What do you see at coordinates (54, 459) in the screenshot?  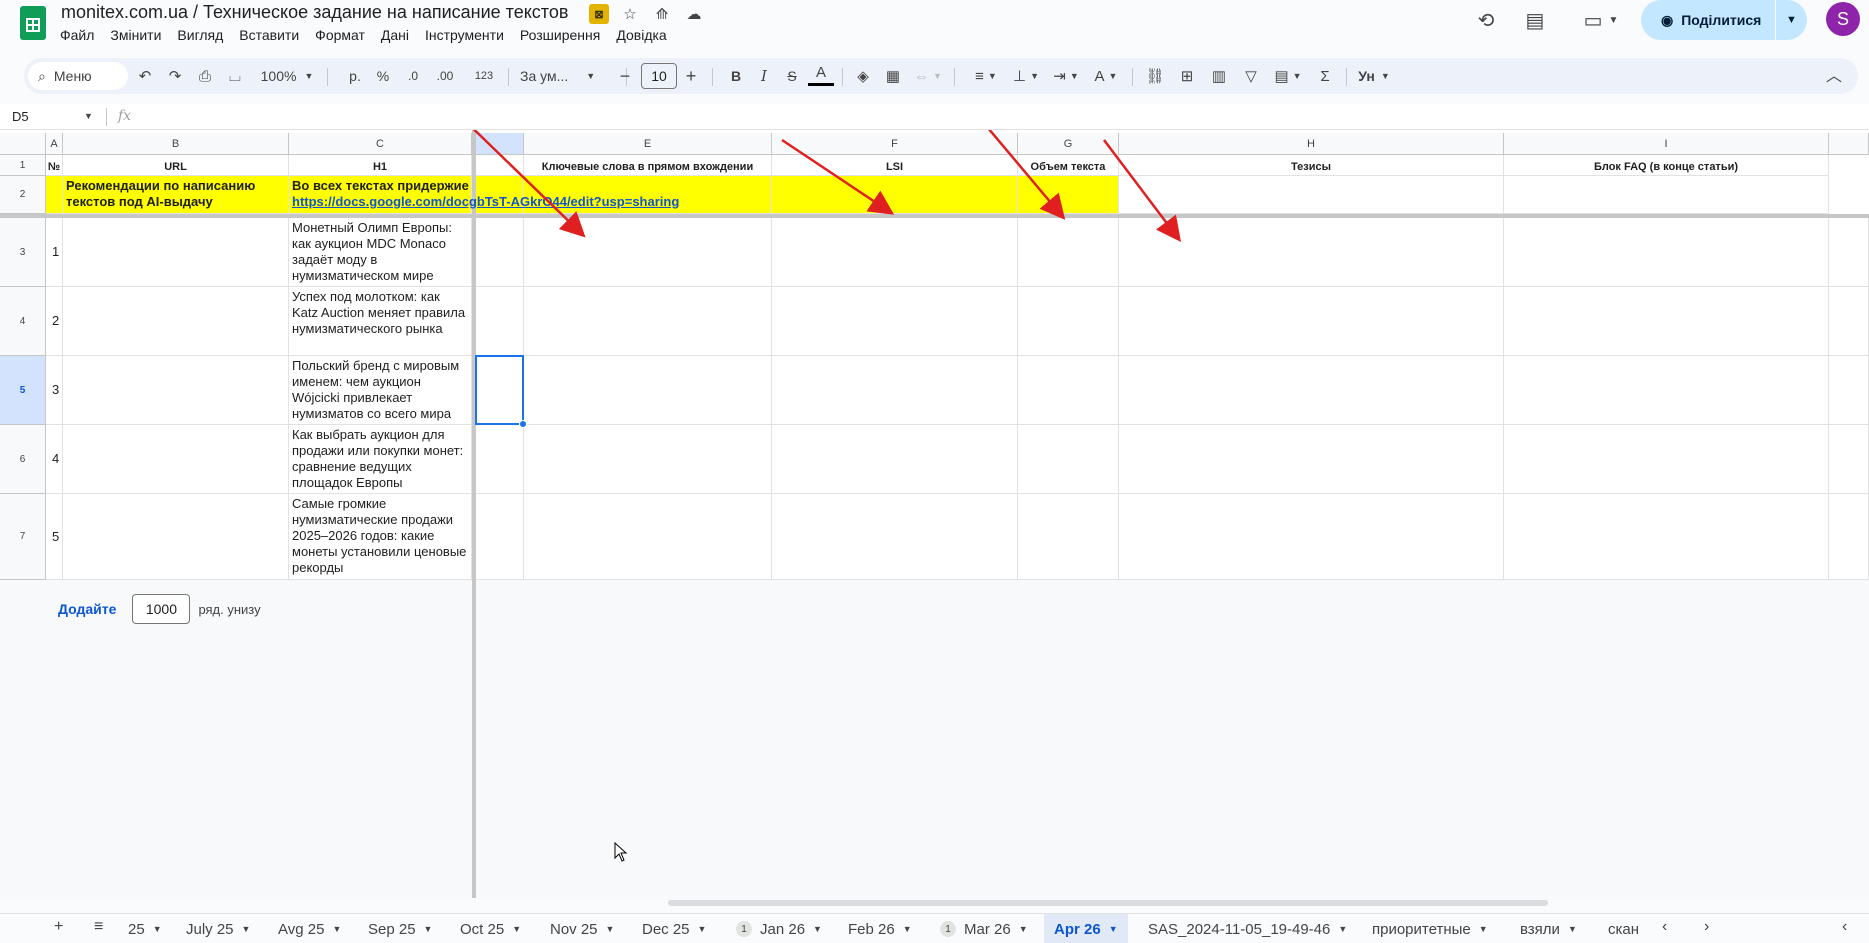 I see `cell-a6: 4` at bounding box center [54, 459].